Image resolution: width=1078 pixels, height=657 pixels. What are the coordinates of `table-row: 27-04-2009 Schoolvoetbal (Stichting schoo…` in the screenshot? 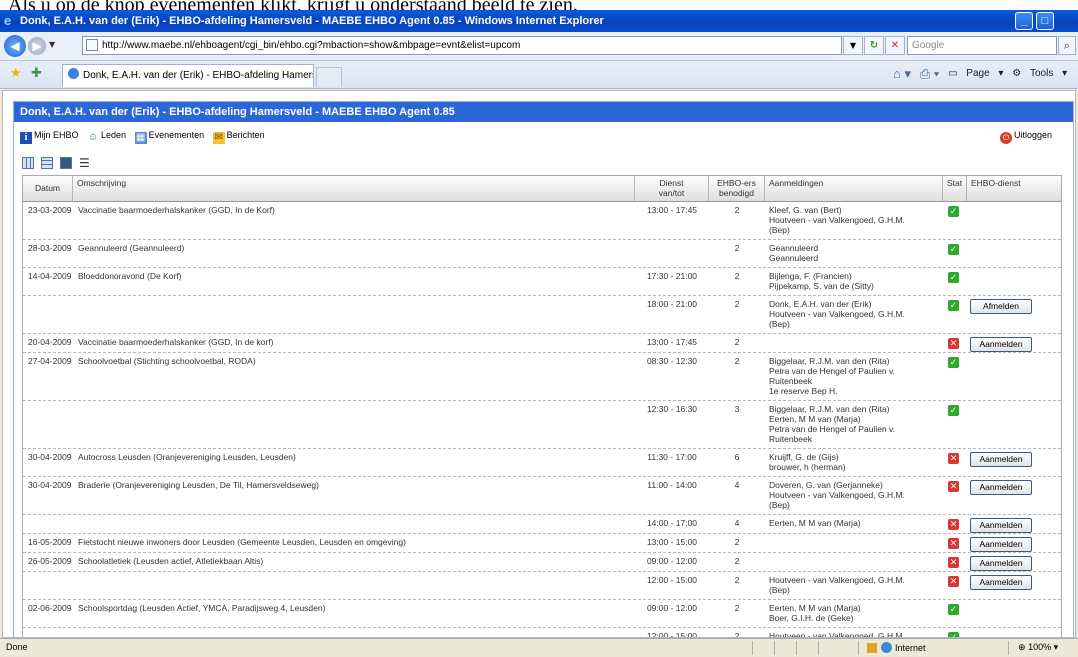 It's located at (542, 377).